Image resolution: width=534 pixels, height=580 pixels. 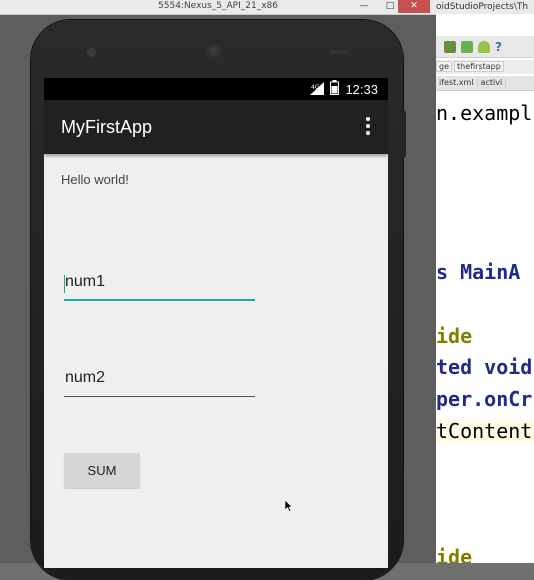 I want to click on breadcrumb-item: thefirstapp, so click(x=479, y=66).